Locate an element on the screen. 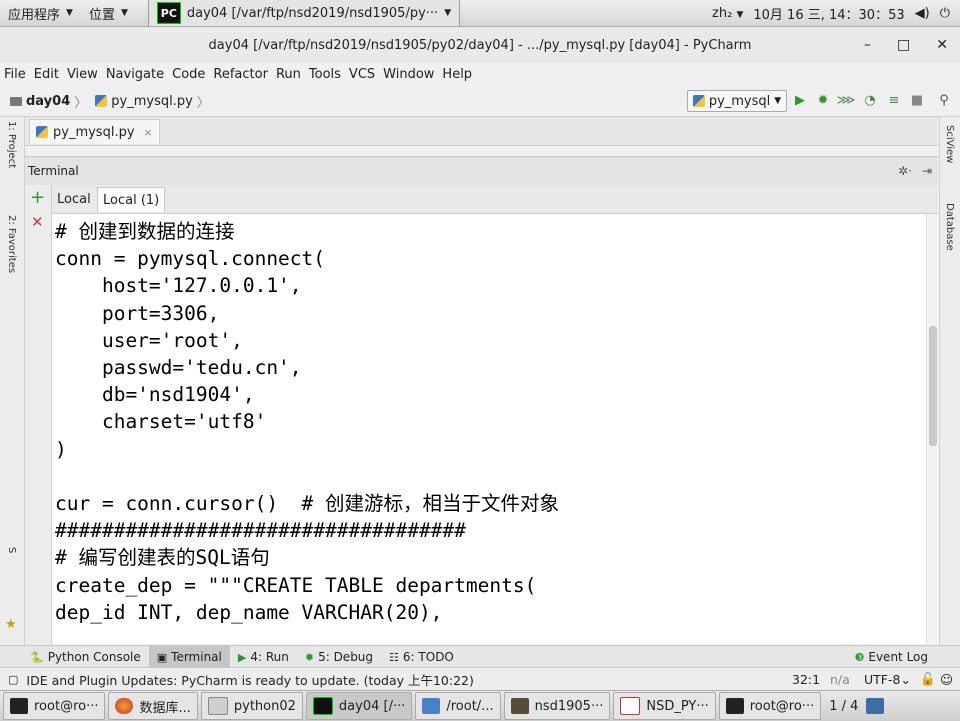 This screenshot has width=960, height=721. right-tool-strip: SciView Database is located at coordinates (949, 381).